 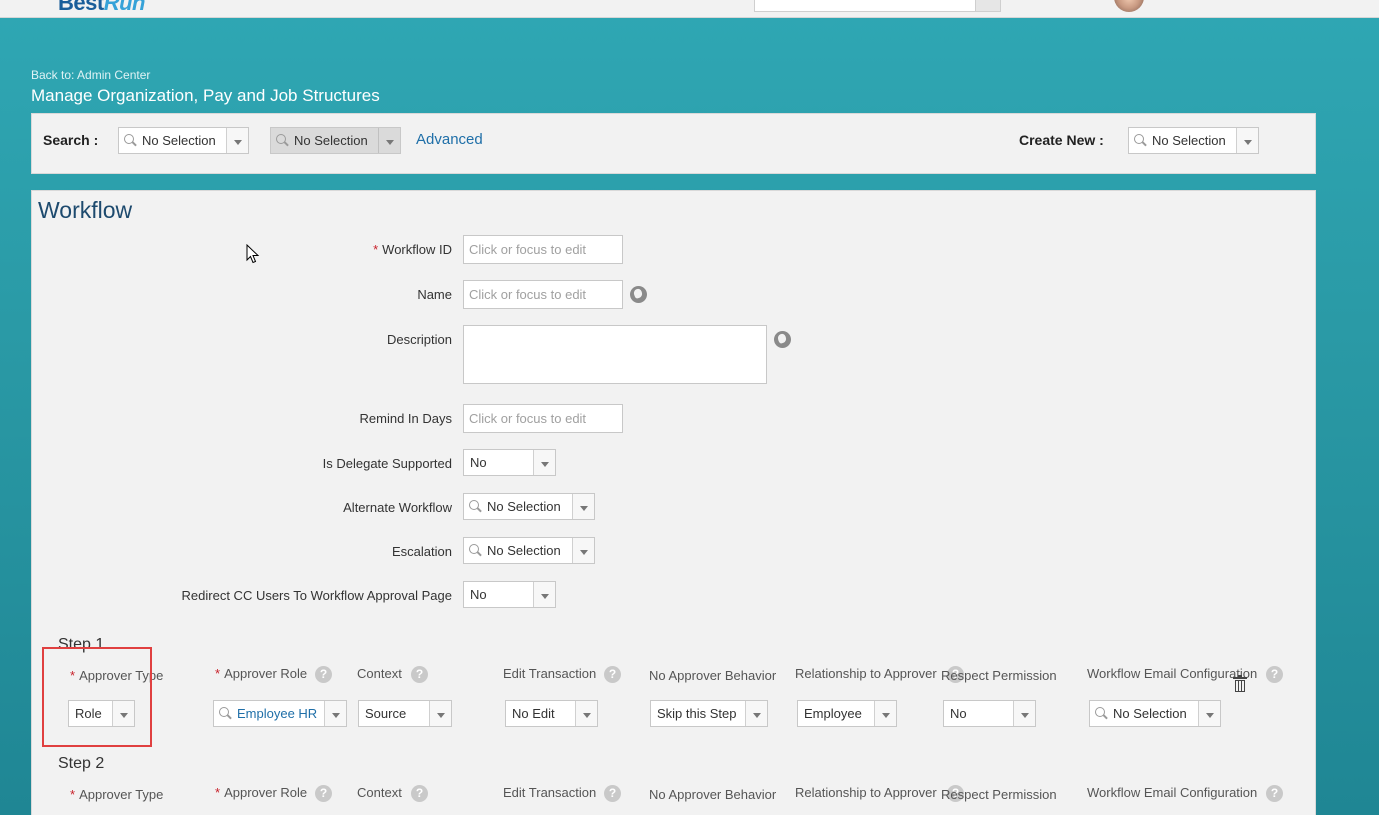 What do you see at coordinates (543, 249) in the screenshot?
I see `workflow-id-input: Click or focus to edit` at bounding box center [543, 249].